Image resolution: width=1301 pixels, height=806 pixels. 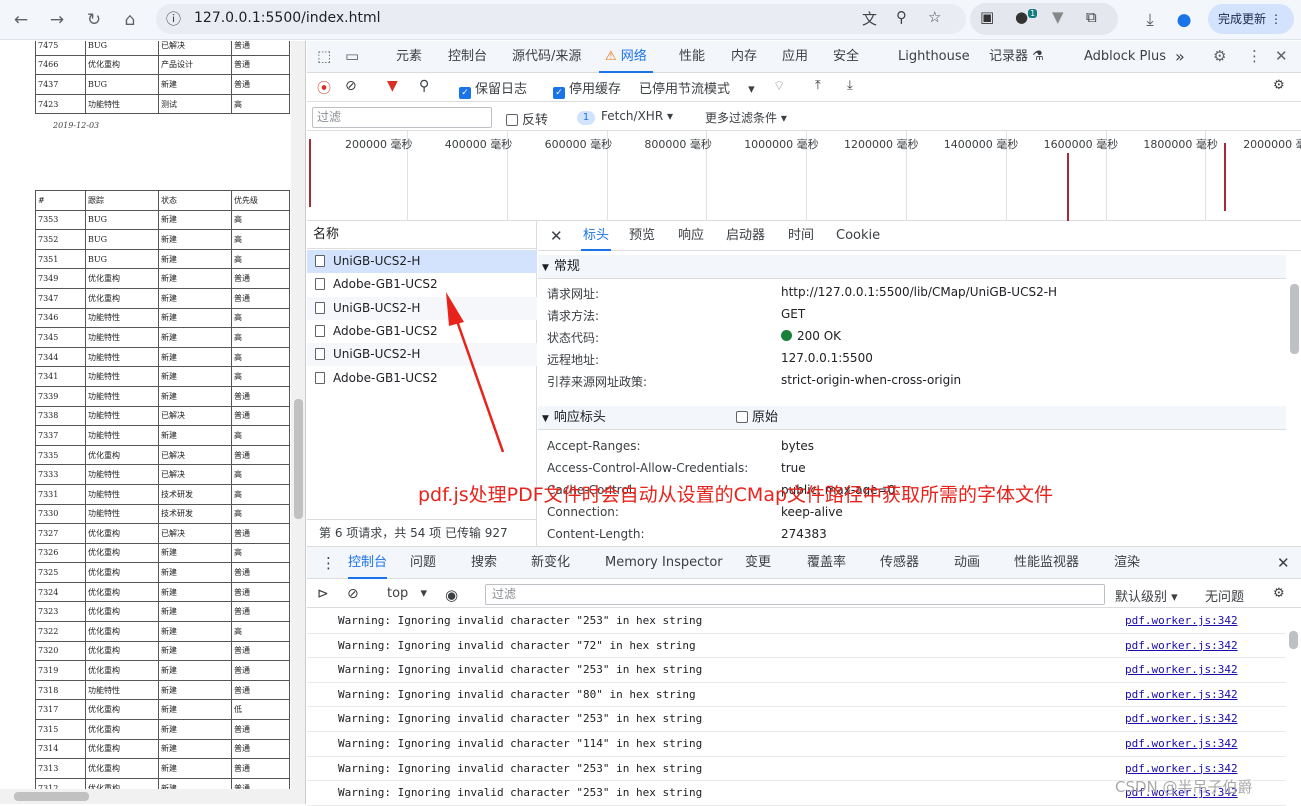 I want to click on annotation-text: pdf.js处理PDF文件时会自动从设置的CMap文件路径中获取所需的字体文件, so click(x=736, y=495).